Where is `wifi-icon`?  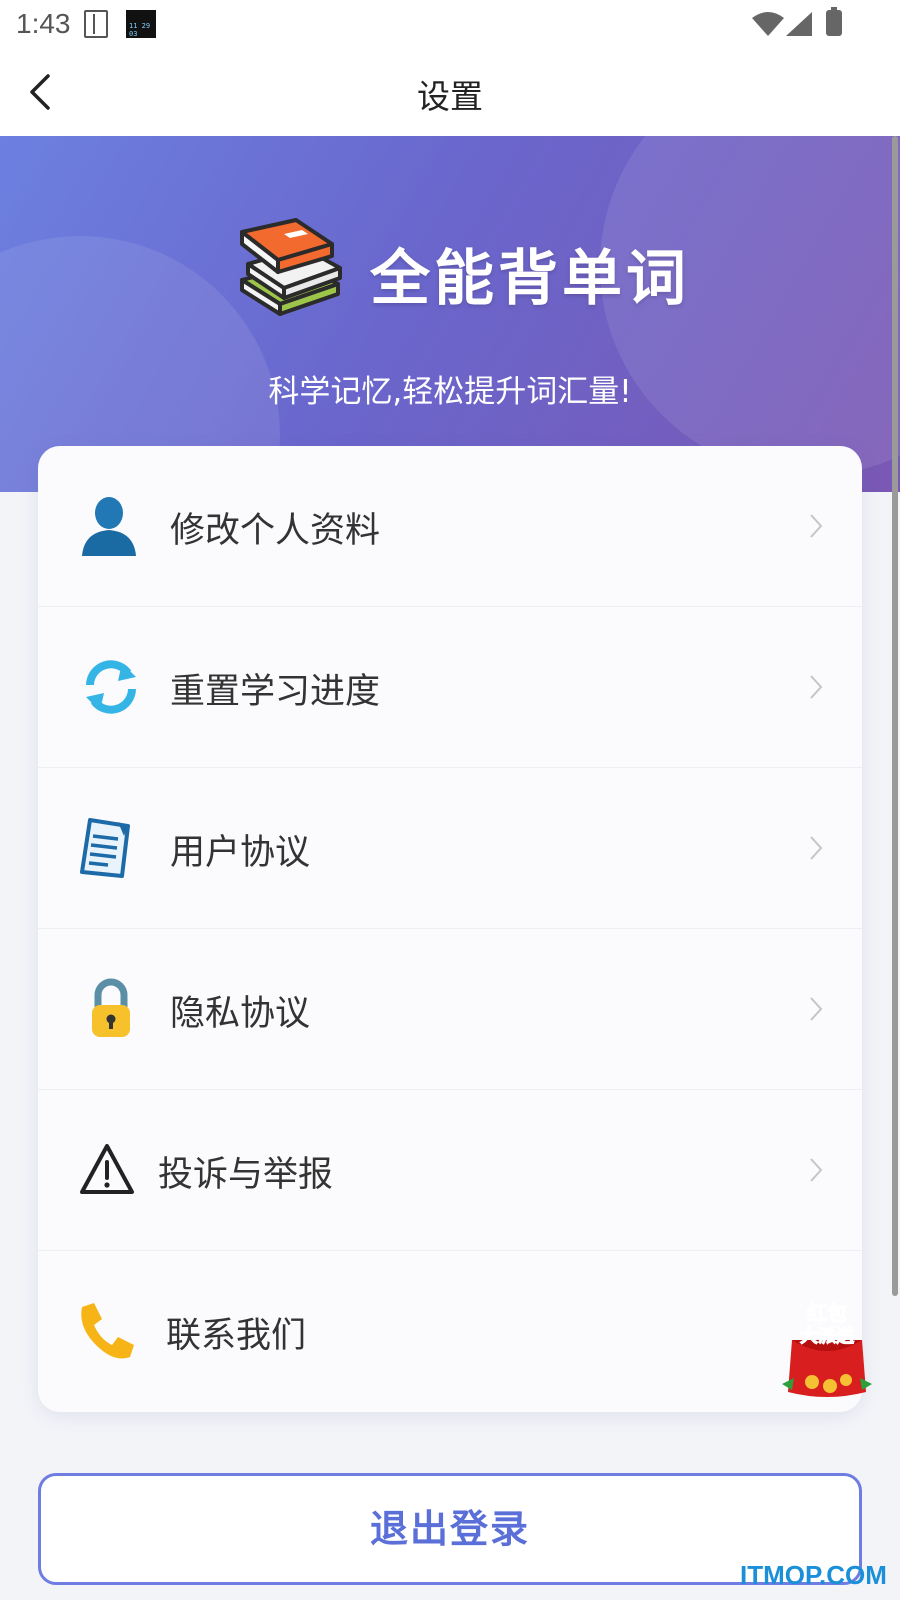
wifi-icon is located at coordinates (768, 24).